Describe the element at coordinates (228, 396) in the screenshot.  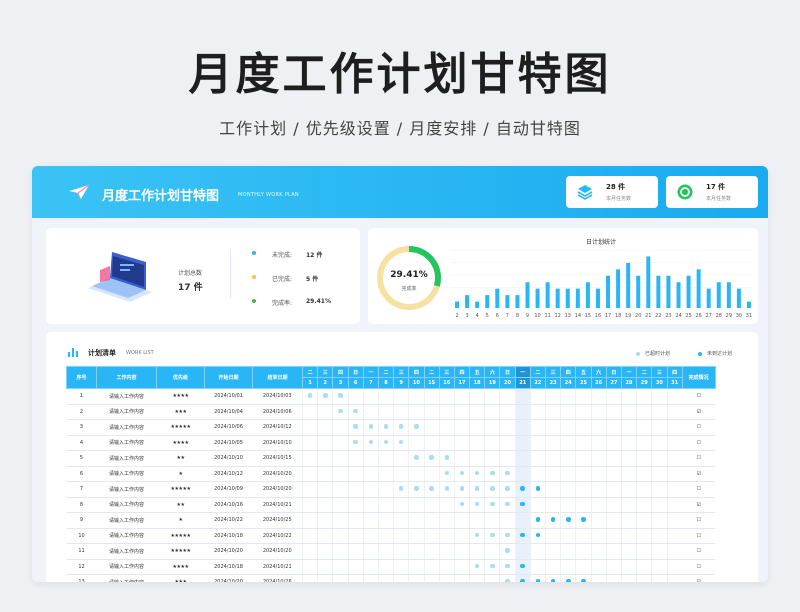
I see `row-start-date: 2024/10/01` at that location.